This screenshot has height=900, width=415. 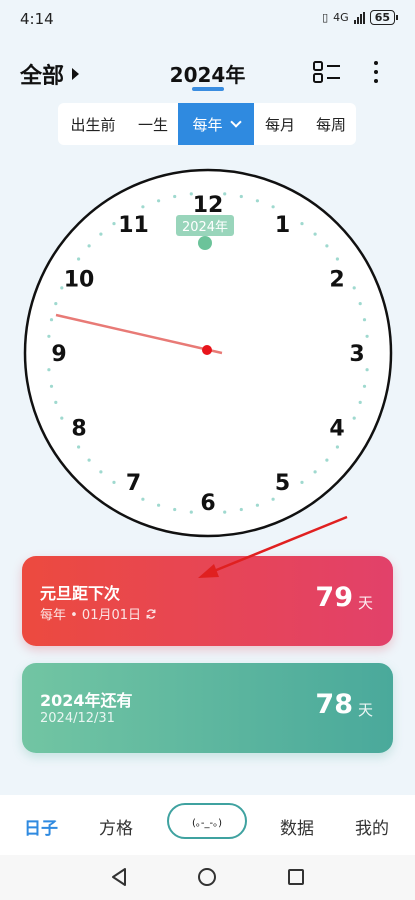 What do you see at coordinates (208, 89) in the screenshot?
I see `title-underline` at bounding box center [208, 89].